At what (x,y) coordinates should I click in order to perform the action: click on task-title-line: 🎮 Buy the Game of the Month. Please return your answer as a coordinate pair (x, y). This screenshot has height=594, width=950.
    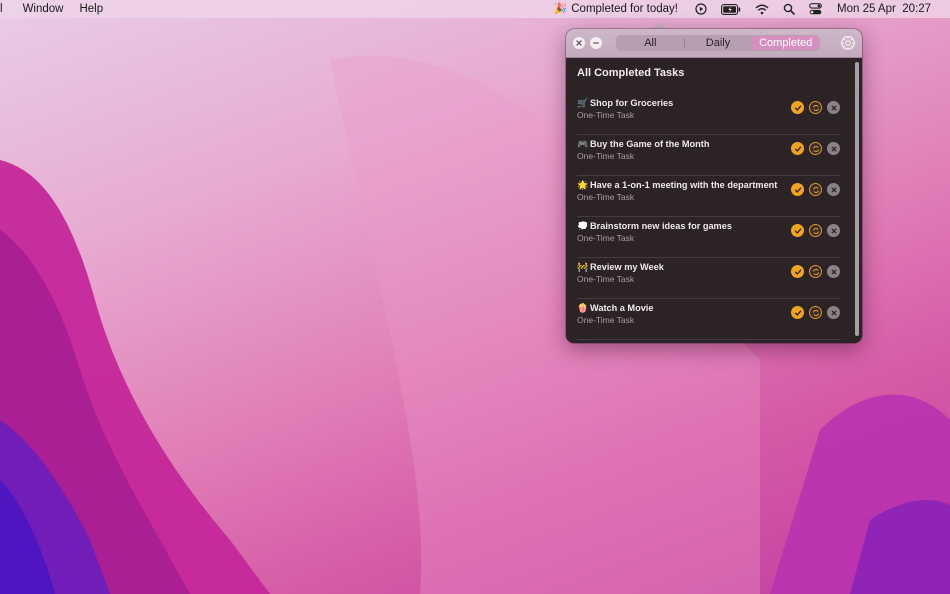
    Looking at the image, I should click on (643, 144).